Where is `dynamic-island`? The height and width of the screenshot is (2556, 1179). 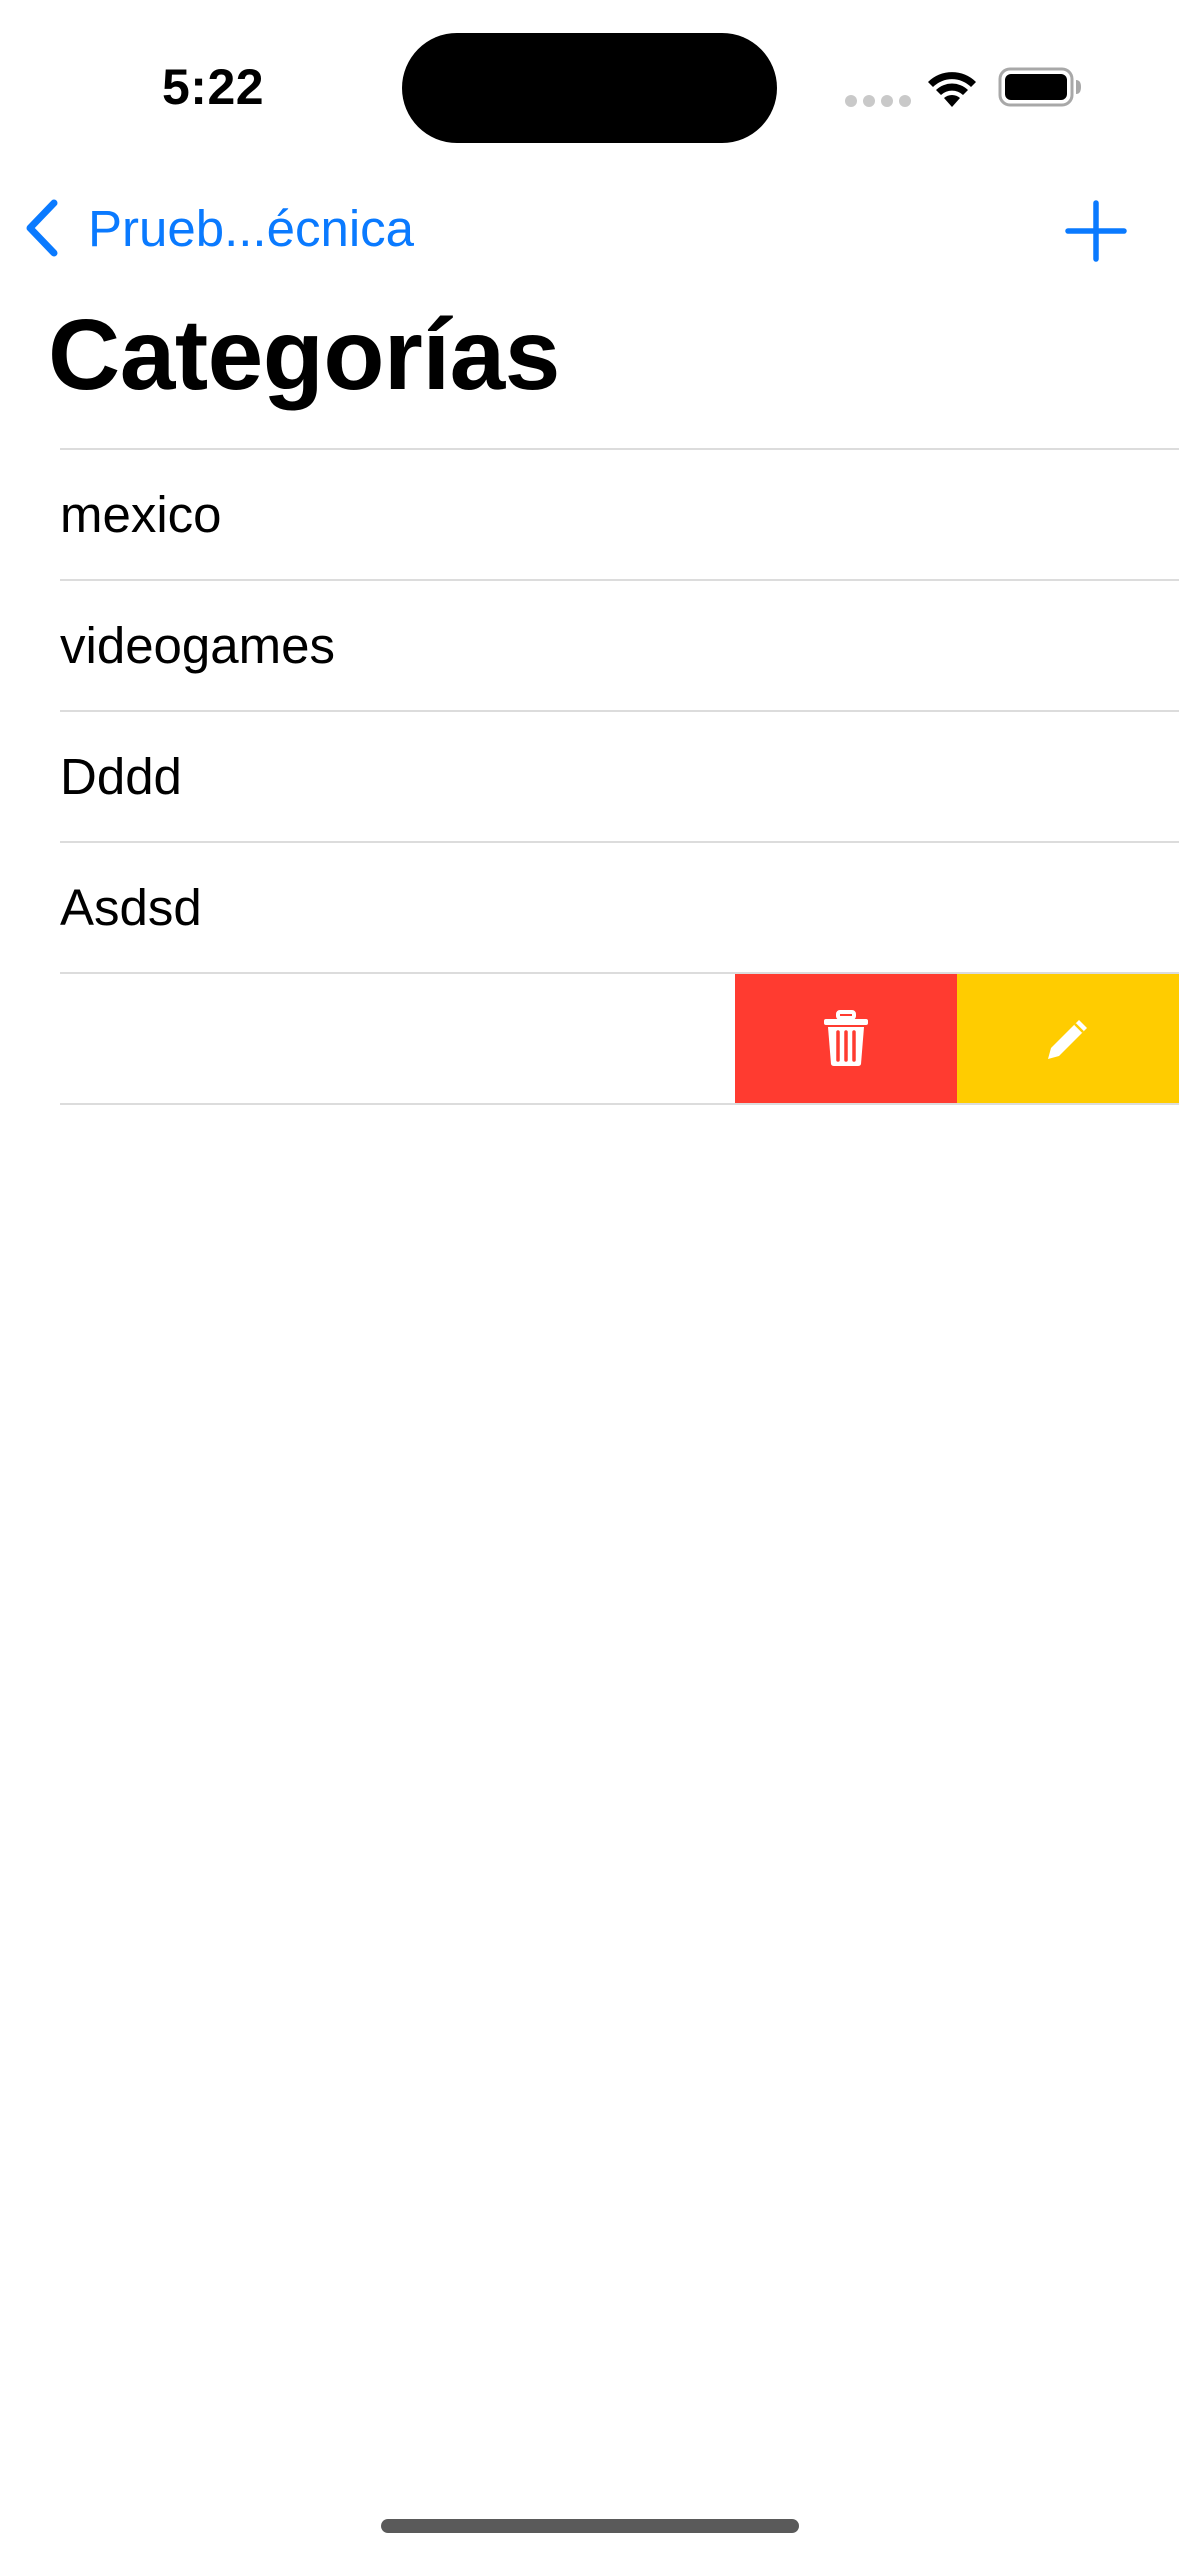 dynamic-island is located at coordinates (589, 88).